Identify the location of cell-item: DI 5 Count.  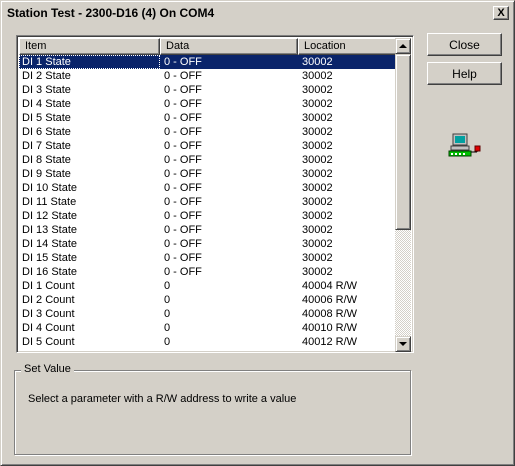
(48, 342).